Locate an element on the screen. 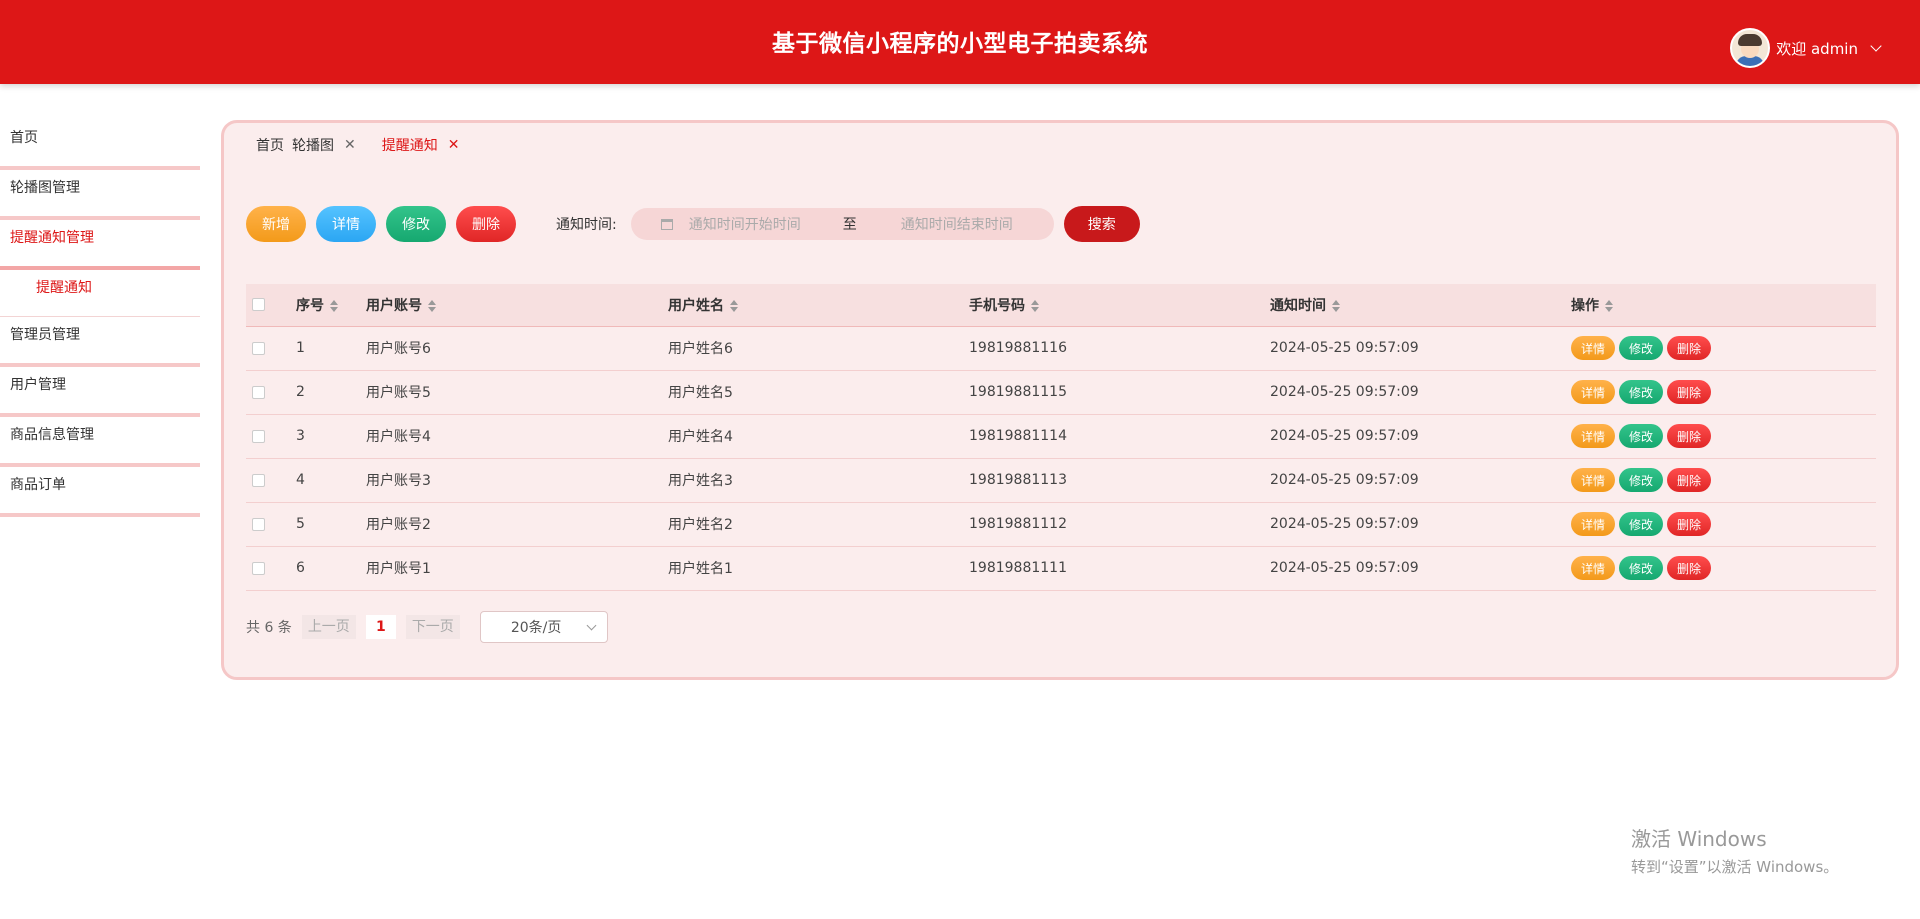 The image size is (1920, 919). total-count: 共 6 条 is located at coordinates (269, 628).